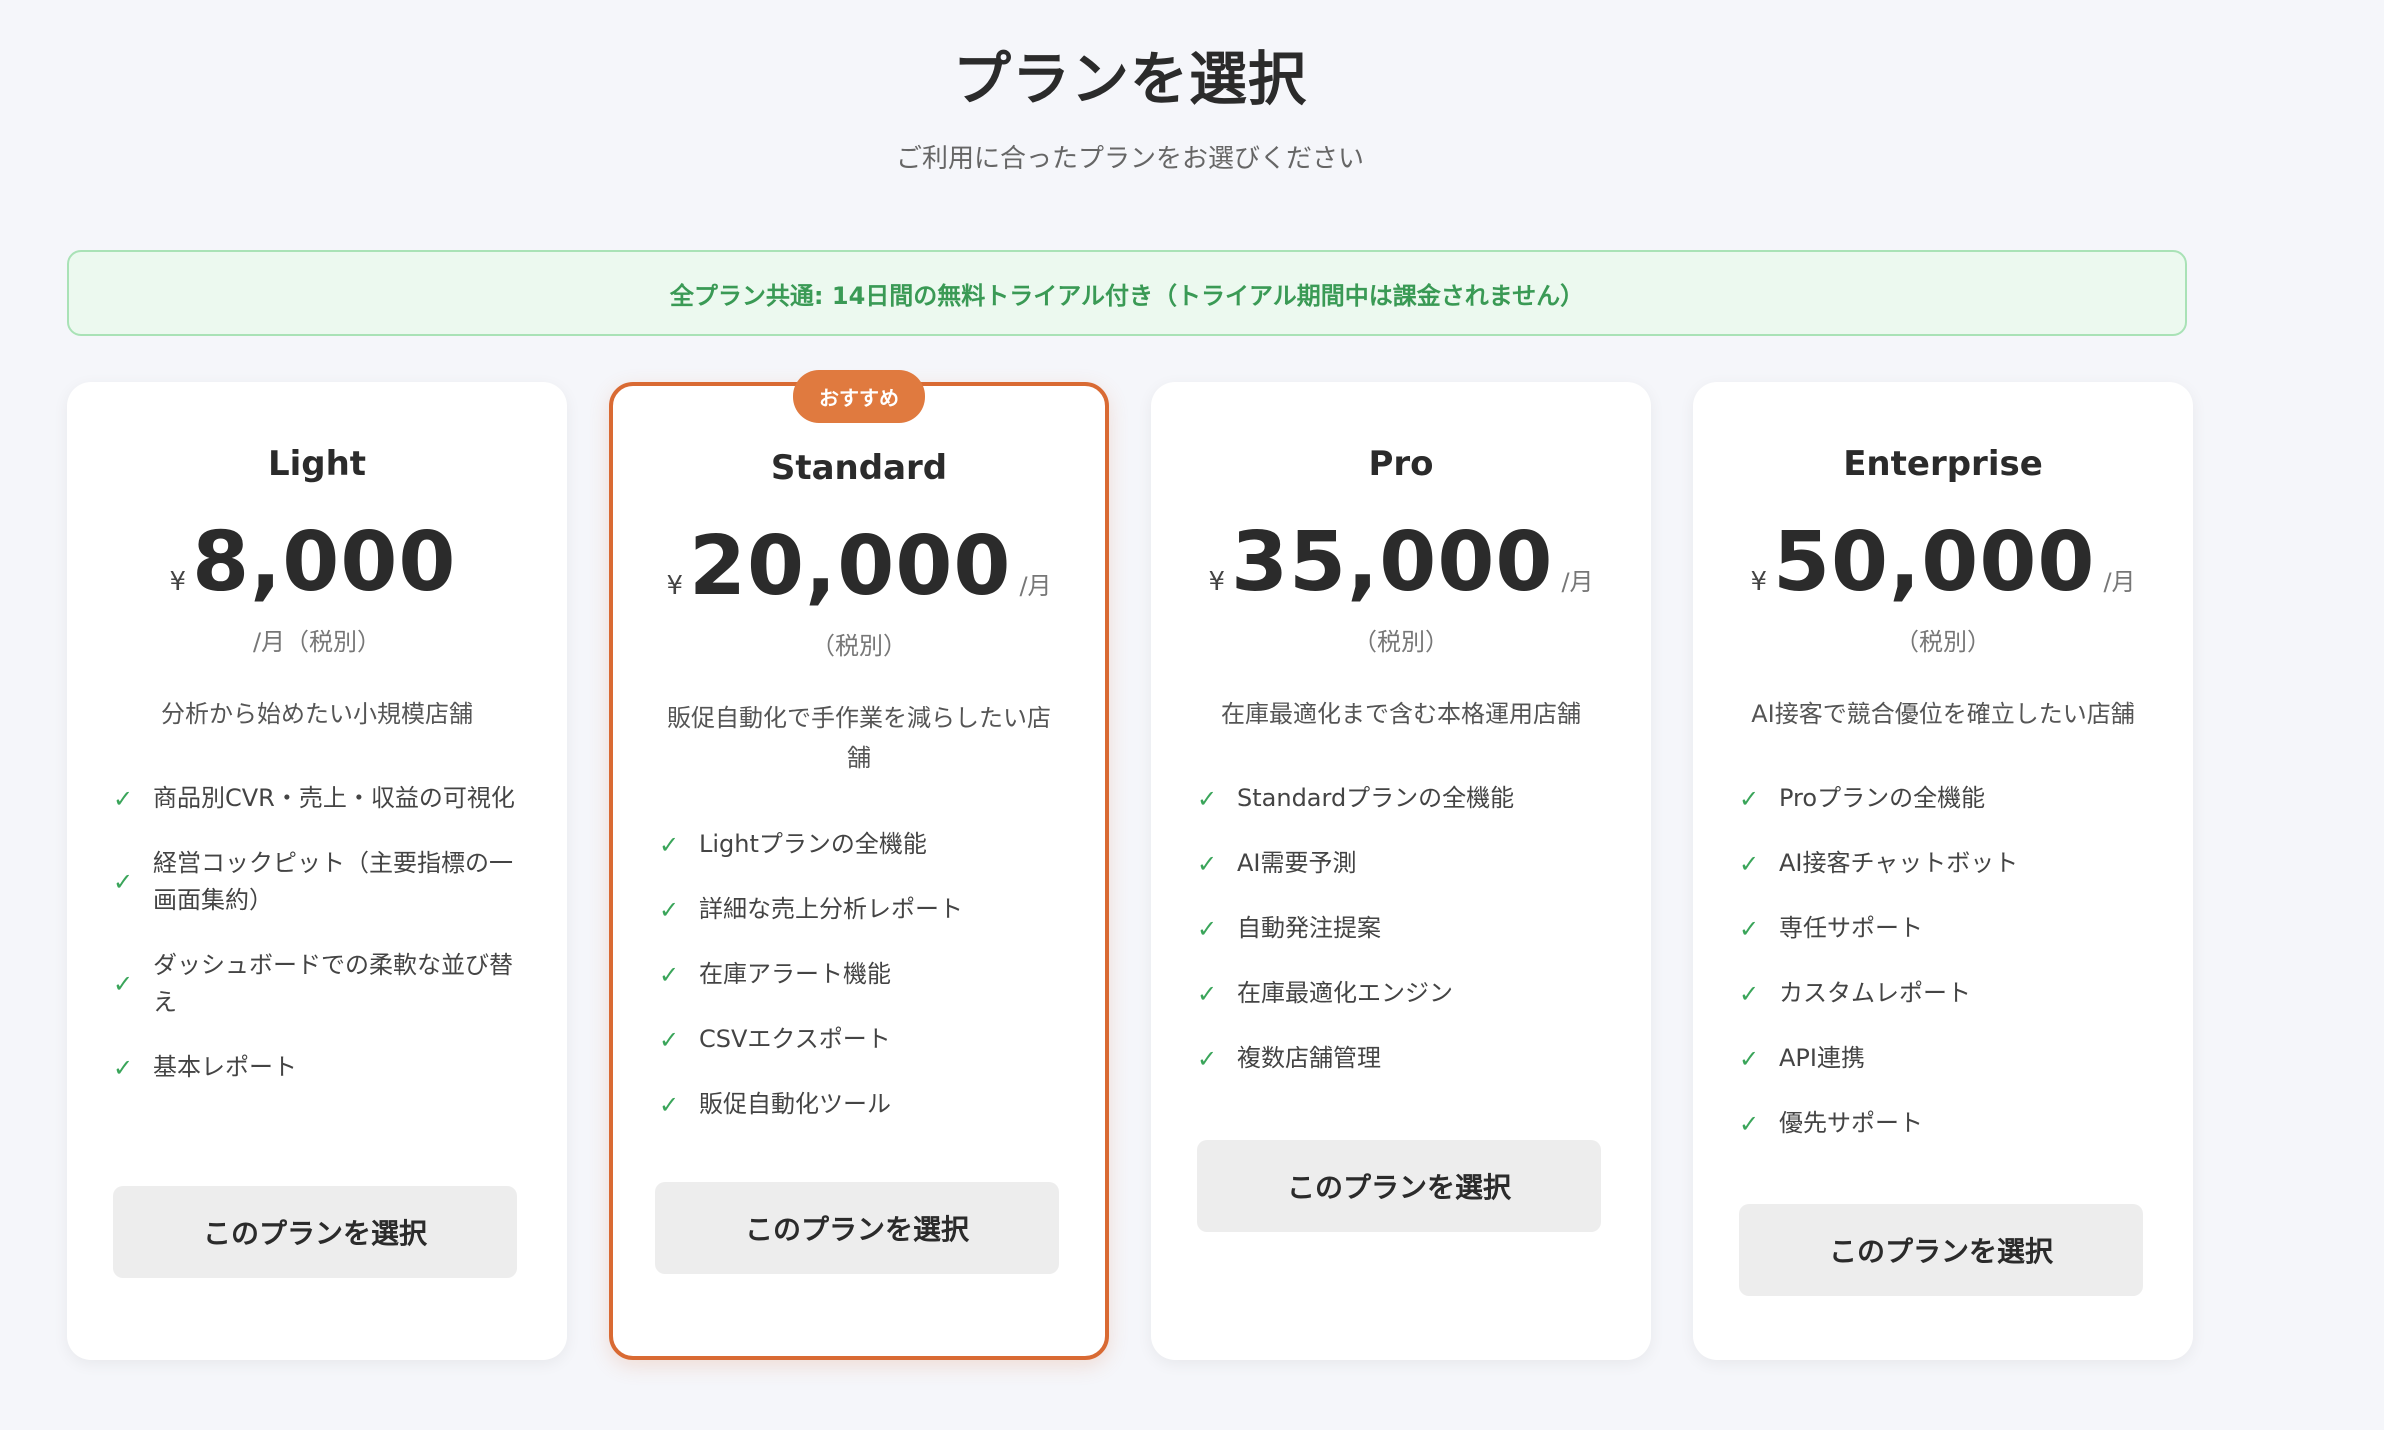 This screenshot has width=2384, height=1430. Describe the element at coordinates (1404, 863) in the screenshot. I see `feature-item: ✓ AI需要予測` at that location.